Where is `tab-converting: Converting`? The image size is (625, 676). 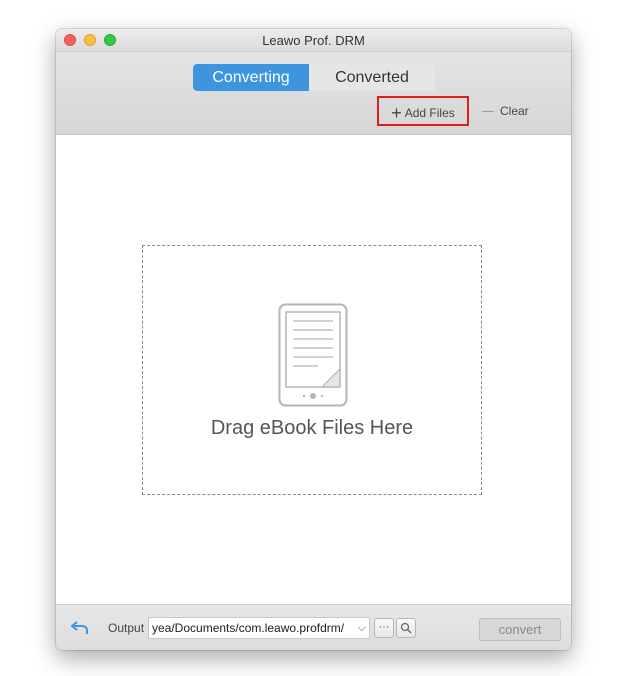
tab-converting: Converting is located at coordinates (251, 77).